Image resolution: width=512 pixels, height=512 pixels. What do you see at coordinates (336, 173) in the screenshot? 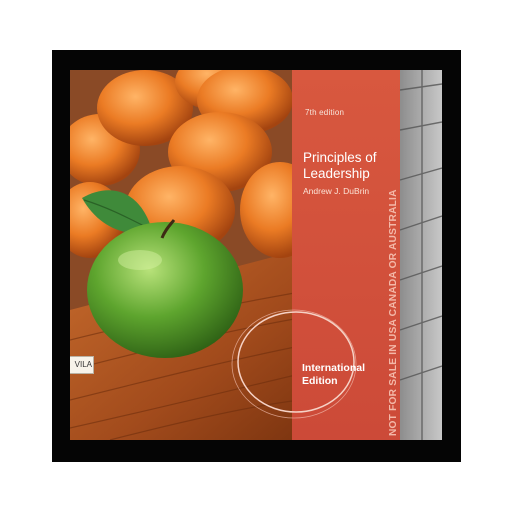
I see `title-line-2: Leadership` at bounding box center [336, 173].